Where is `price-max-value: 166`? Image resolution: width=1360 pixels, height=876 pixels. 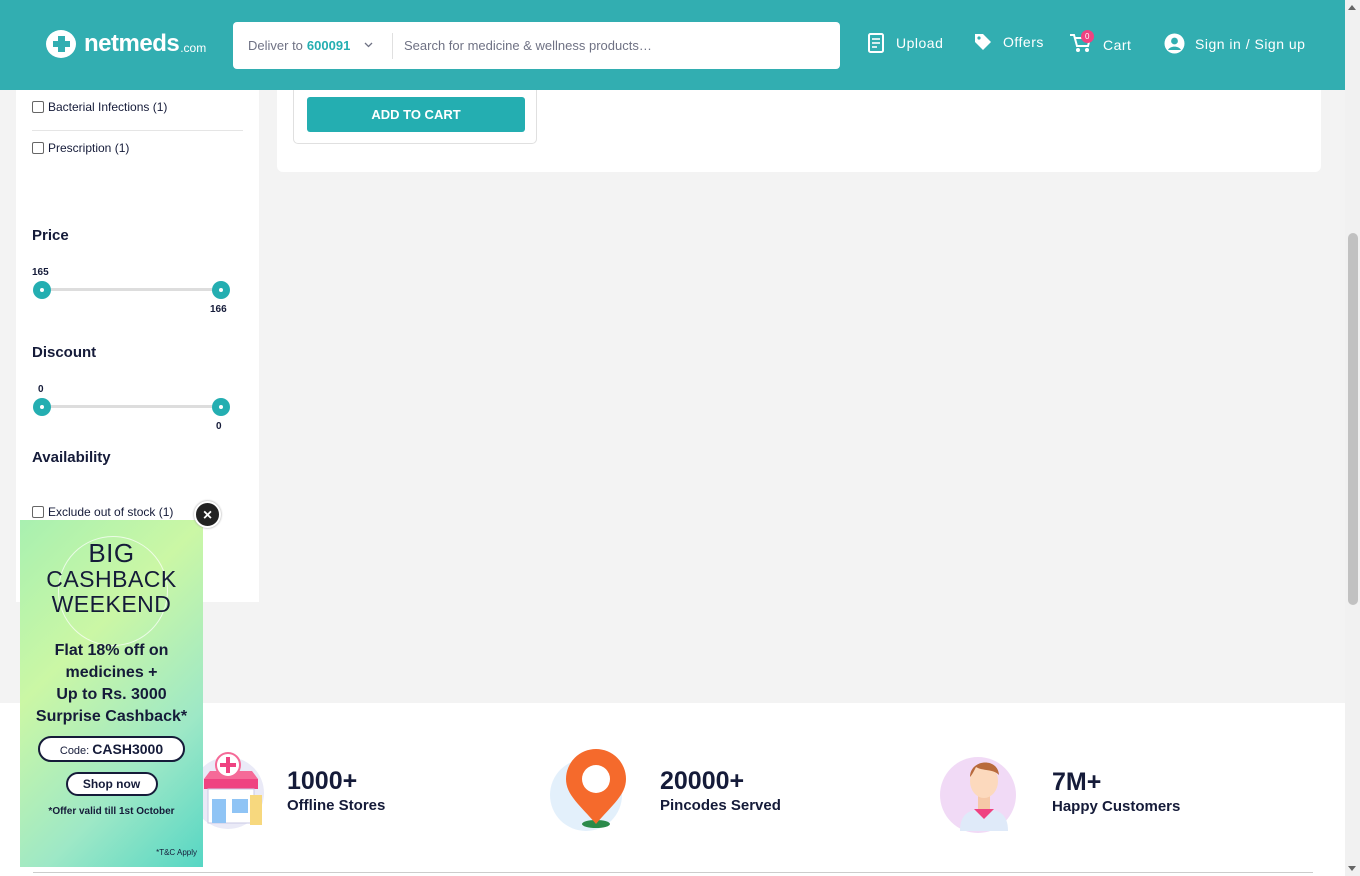
price-max-value: 166 is located at coordinates (218, 309).